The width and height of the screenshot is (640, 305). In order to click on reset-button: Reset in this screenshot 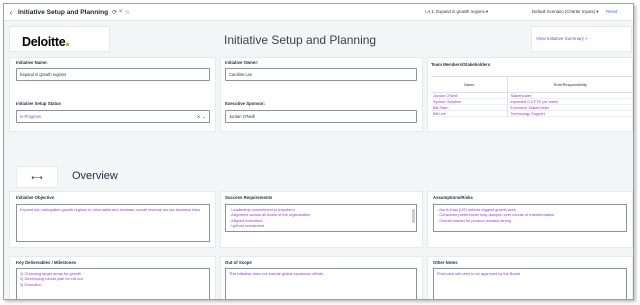, I will do `click(611, 11)`.